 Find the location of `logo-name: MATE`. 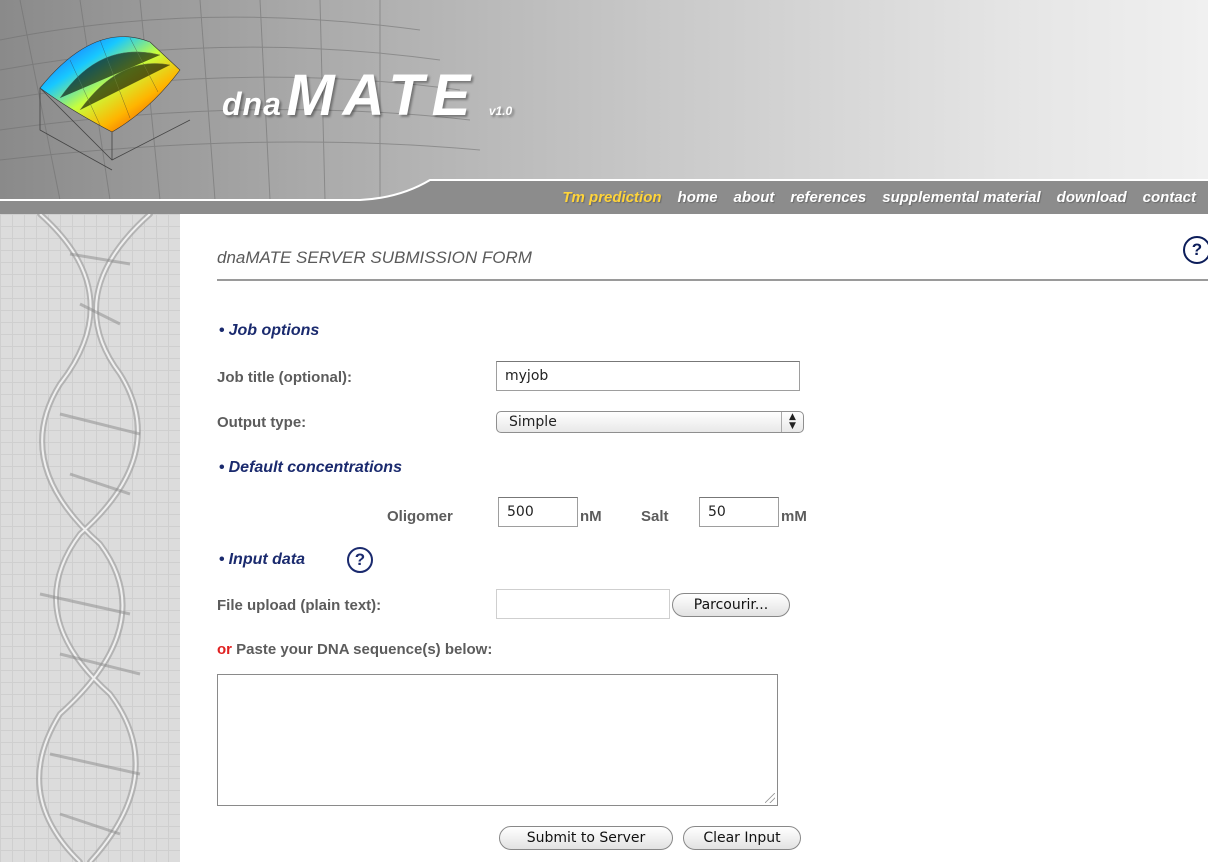

logo-name: MATE is located at coordinates (382, 95).